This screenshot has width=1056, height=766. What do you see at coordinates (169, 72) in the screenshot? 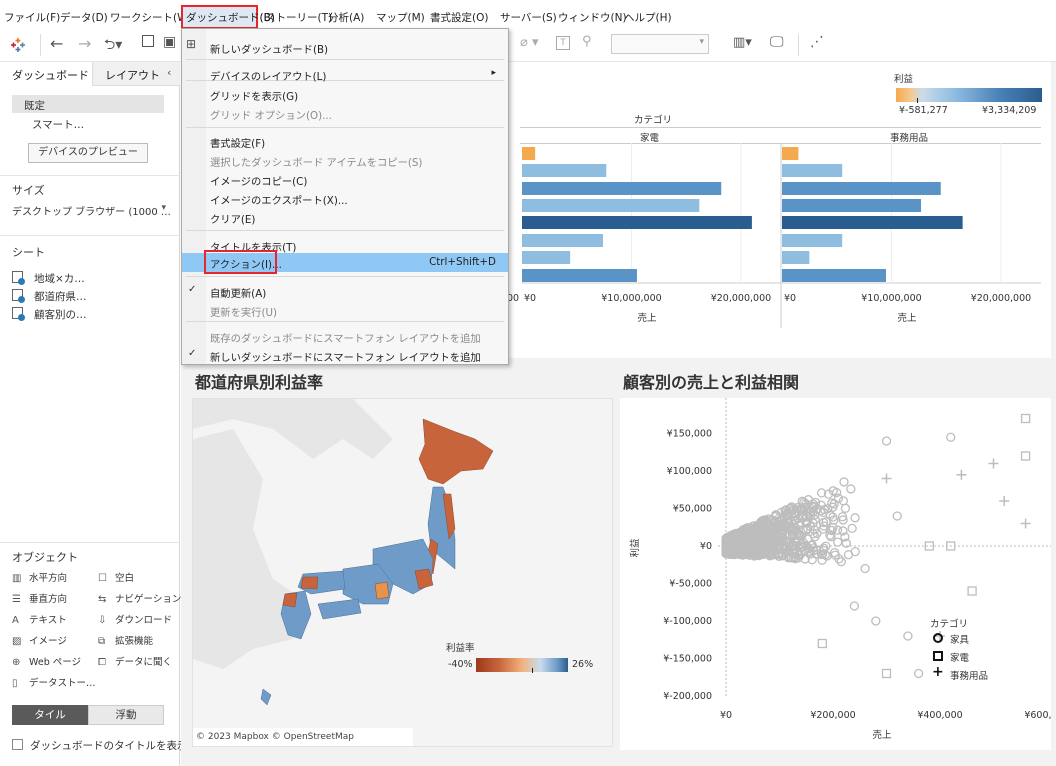
I see `collapse-icon: ‹` at bounding box center [169, 72].